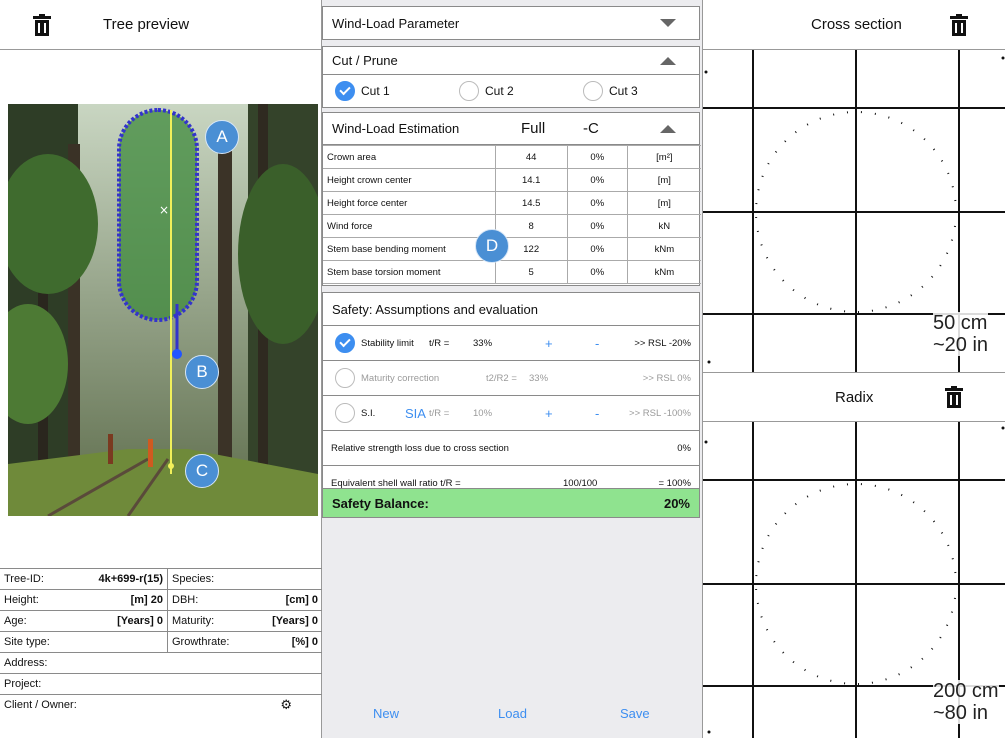  I want to click on cross-section-scale: 50 cm ~20 in, so click(961, 334).